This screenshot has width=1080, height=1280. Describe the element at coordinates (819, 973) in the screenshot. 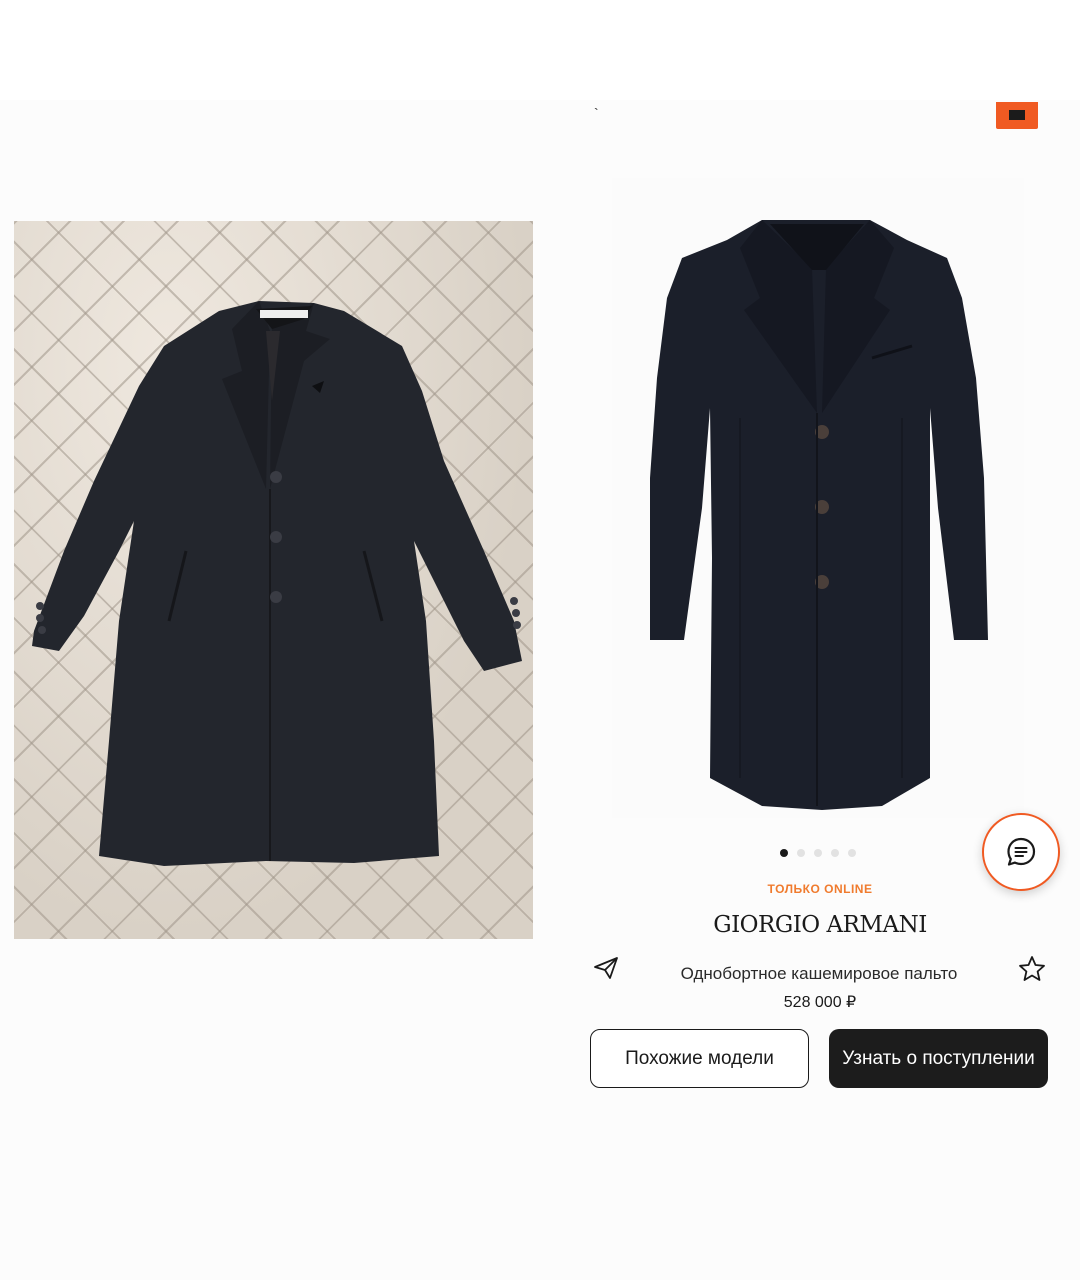

I see `product-title: Однобортное кашемировое пальто` at that location.